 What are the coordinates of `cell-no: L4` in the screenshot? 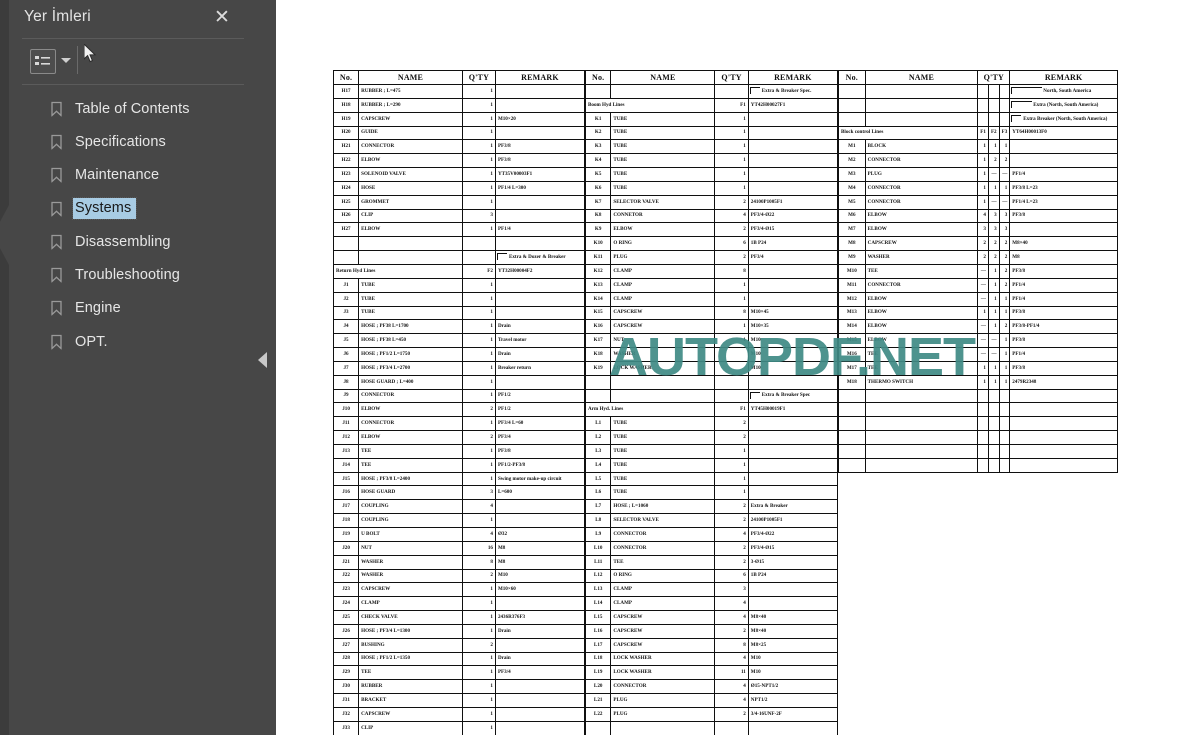 It's located at (598, 465).